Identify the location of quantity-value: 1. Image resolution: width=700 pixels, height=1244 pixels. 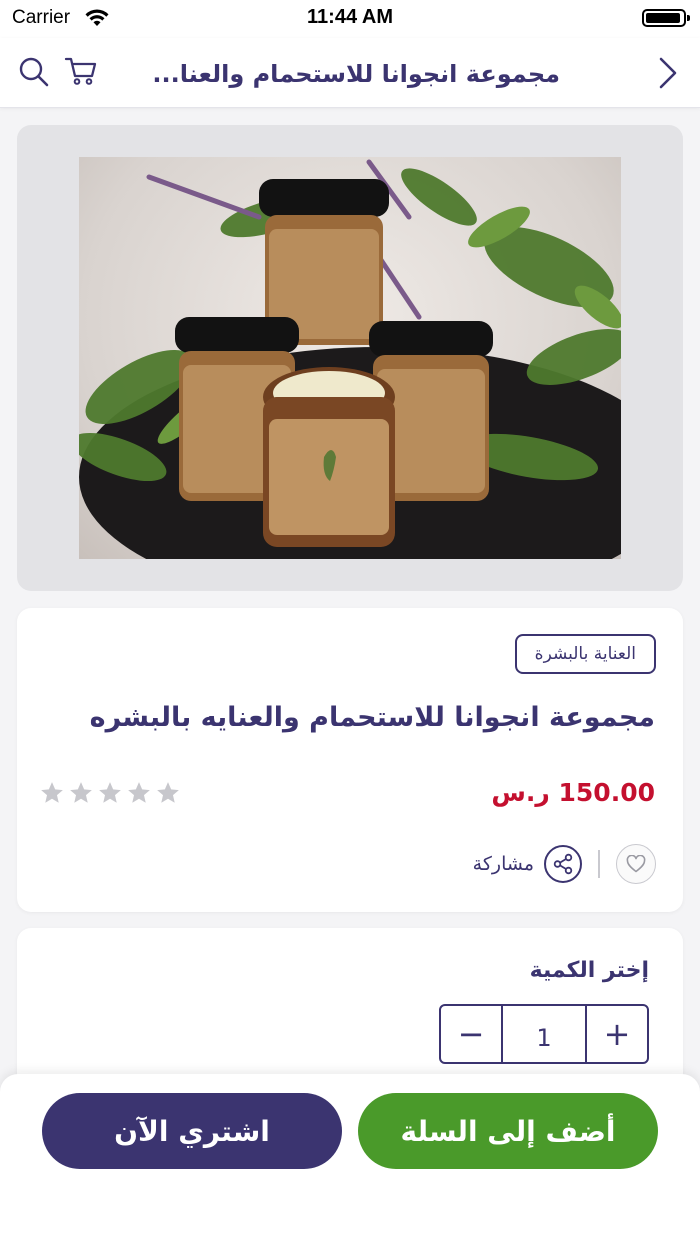
(544, 1034).